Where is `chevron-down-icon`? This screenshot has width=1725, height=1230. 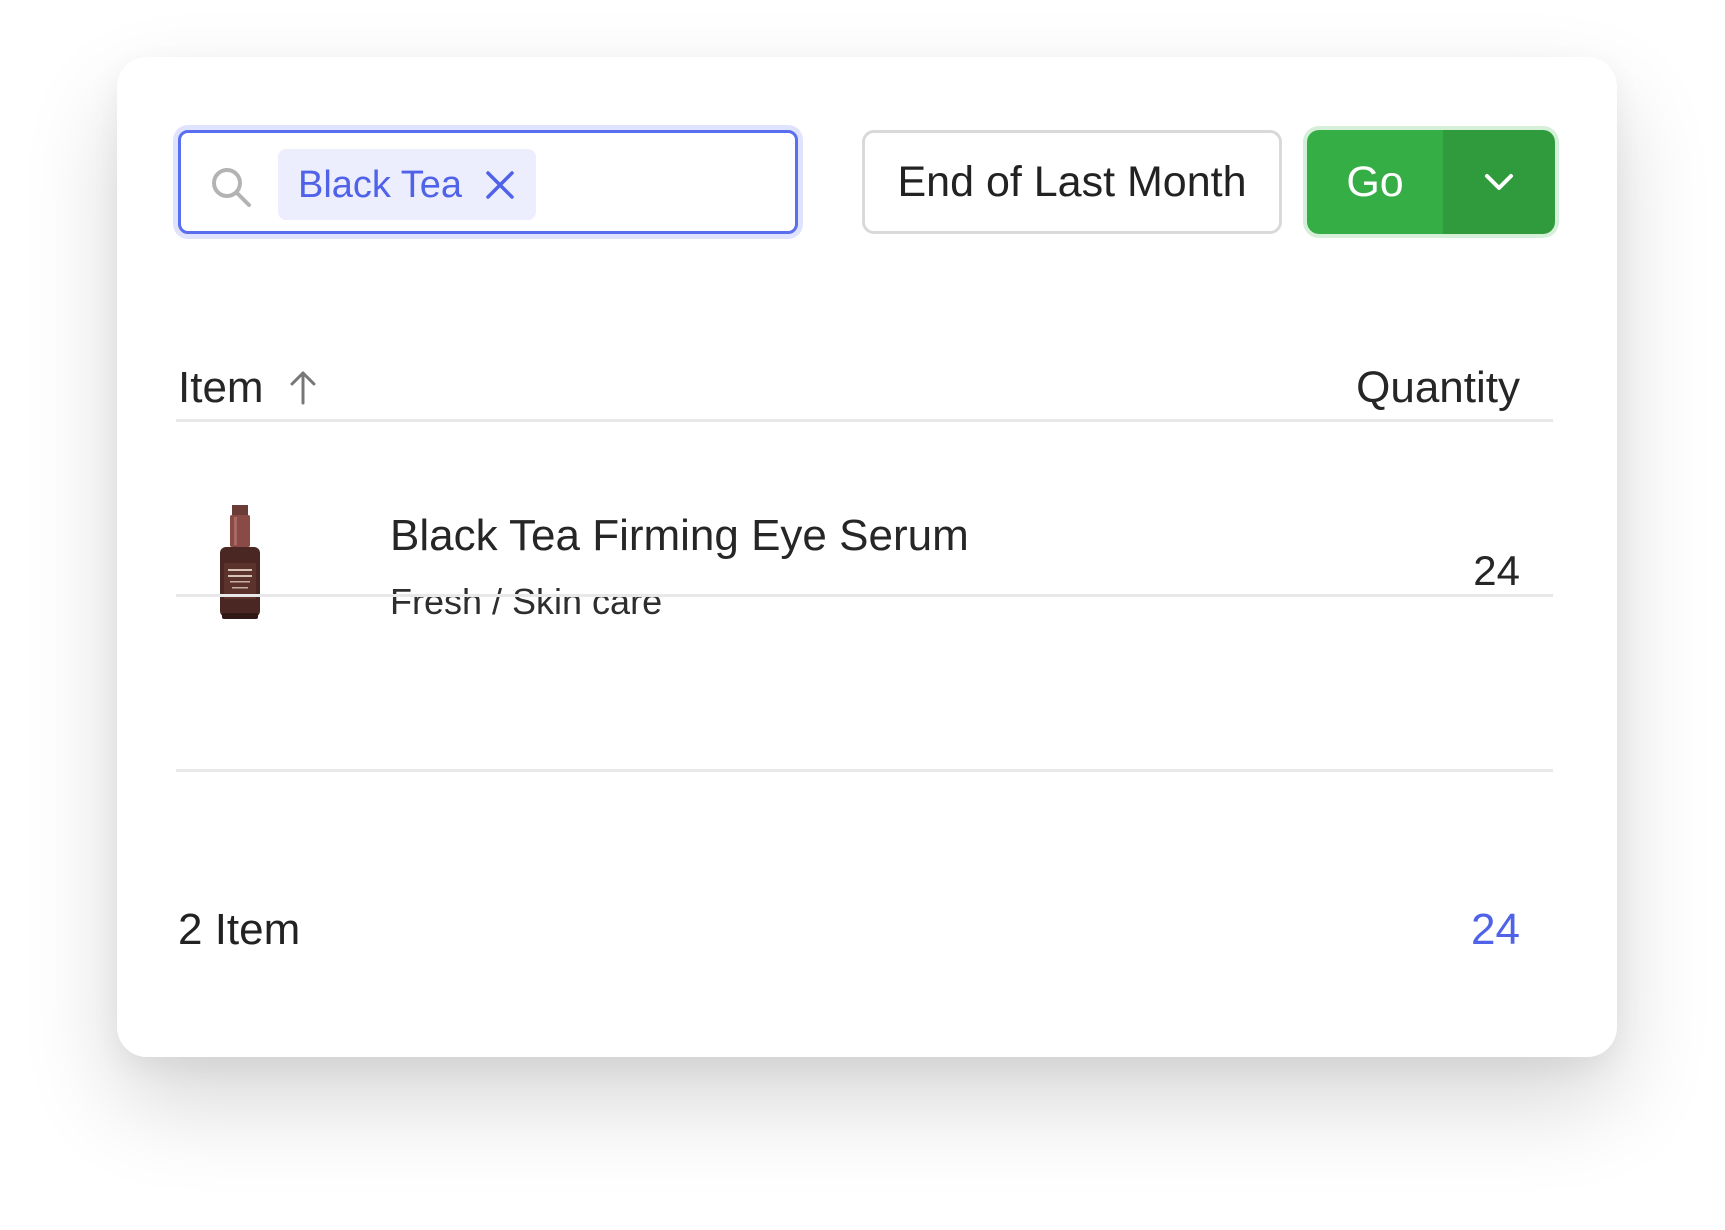
chevron-down-icon is located at coordinates (1499, 182).